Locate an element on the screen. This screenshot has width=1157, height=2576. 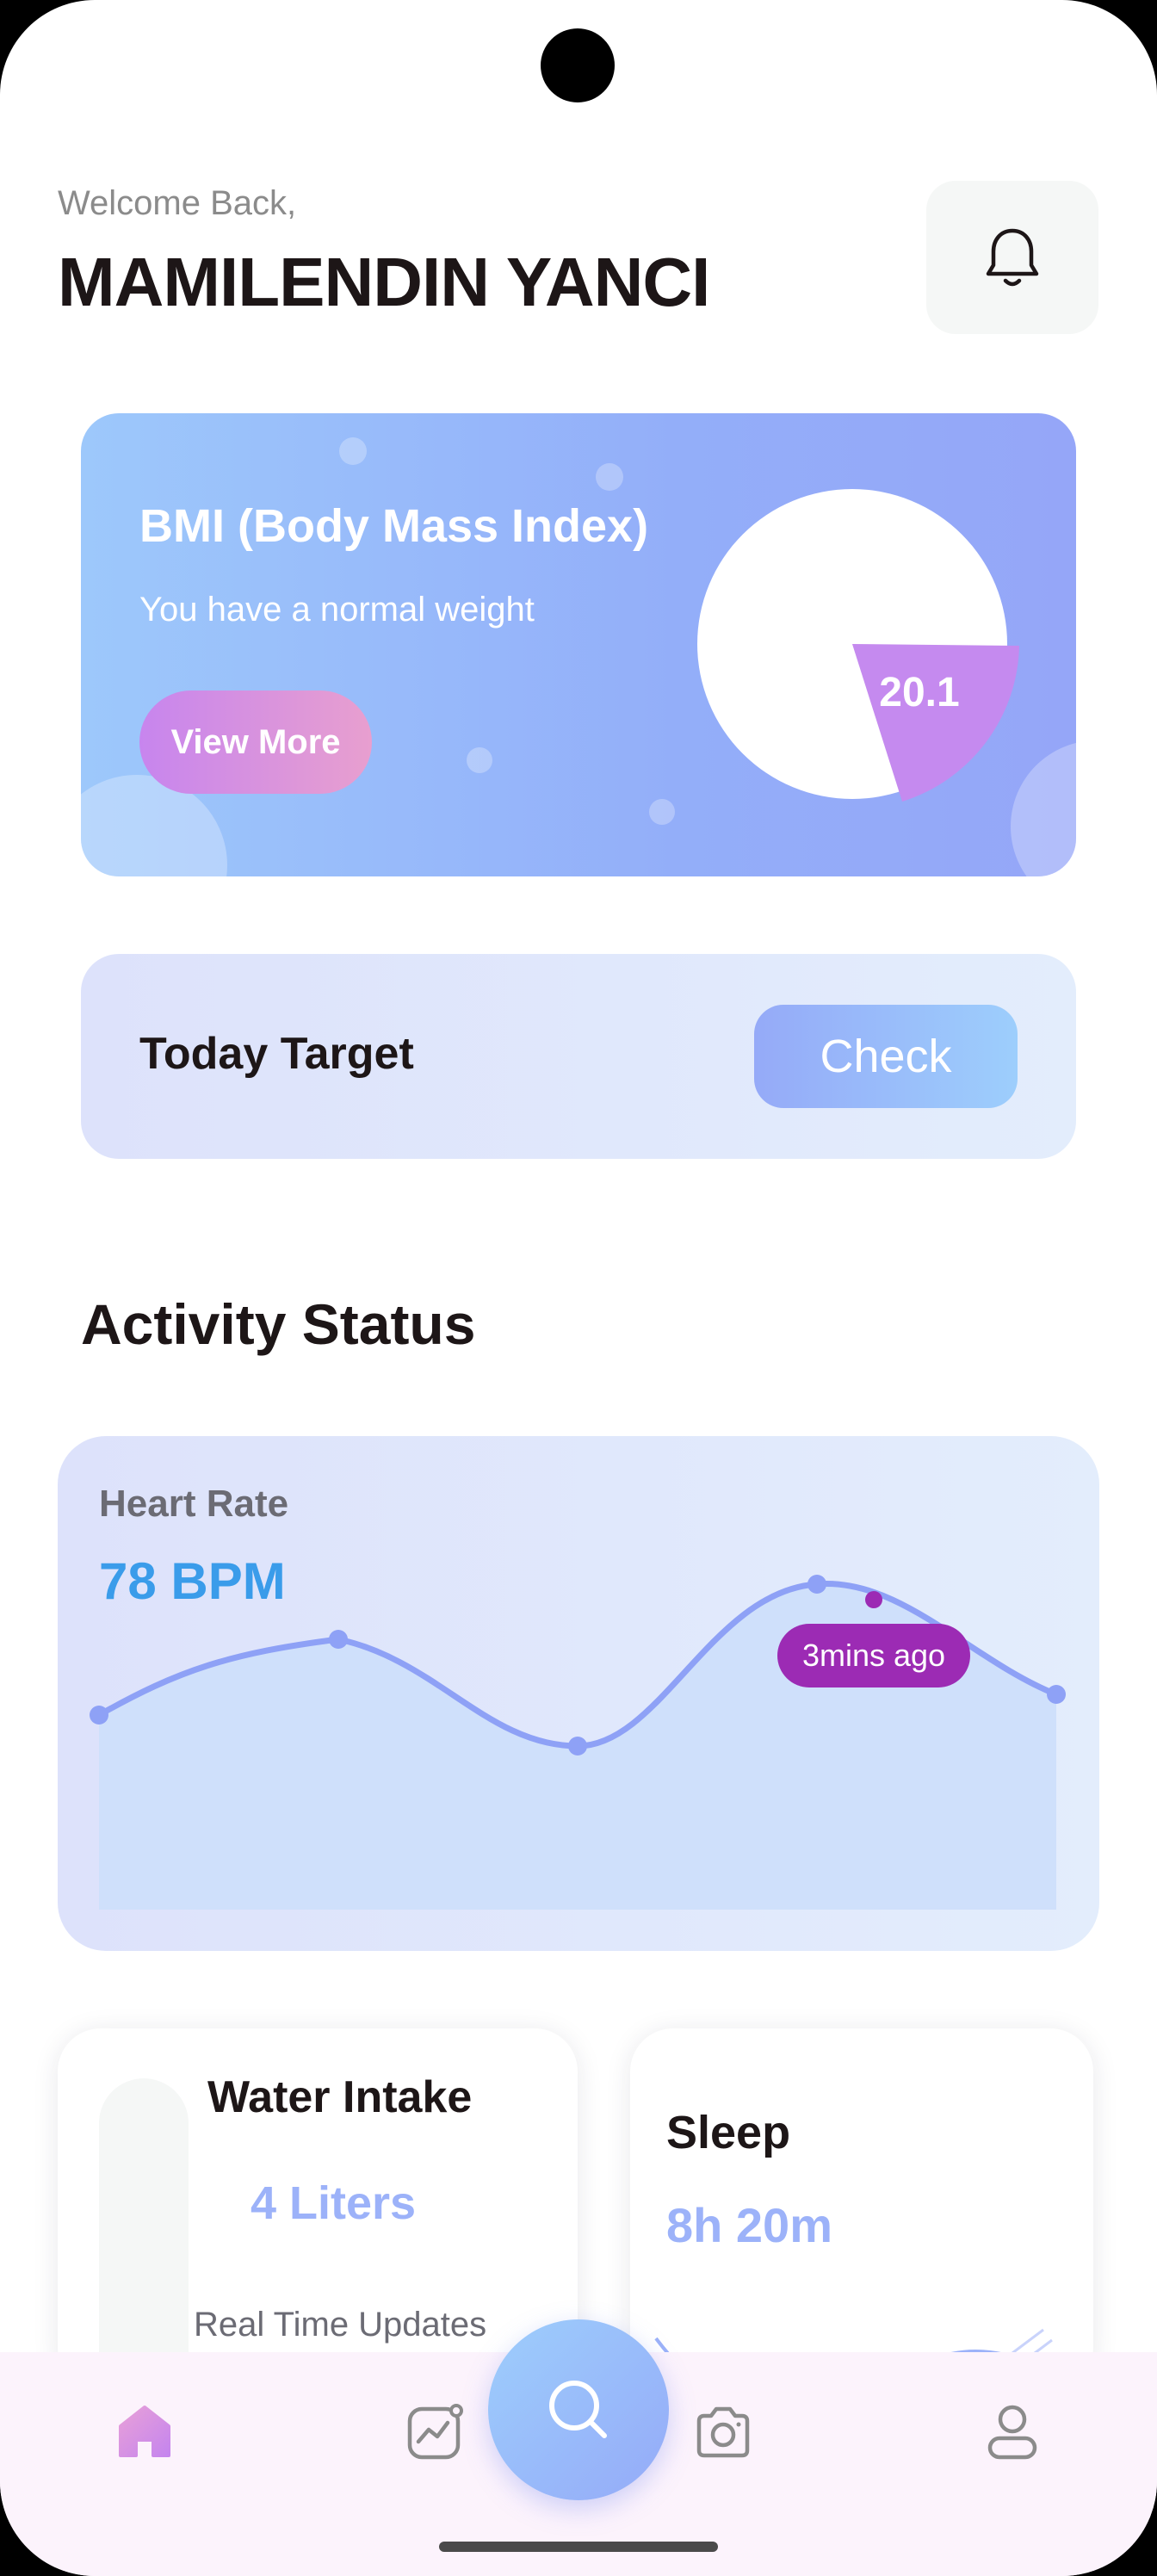
nav-profile is located at coordinates (1012, 2431).